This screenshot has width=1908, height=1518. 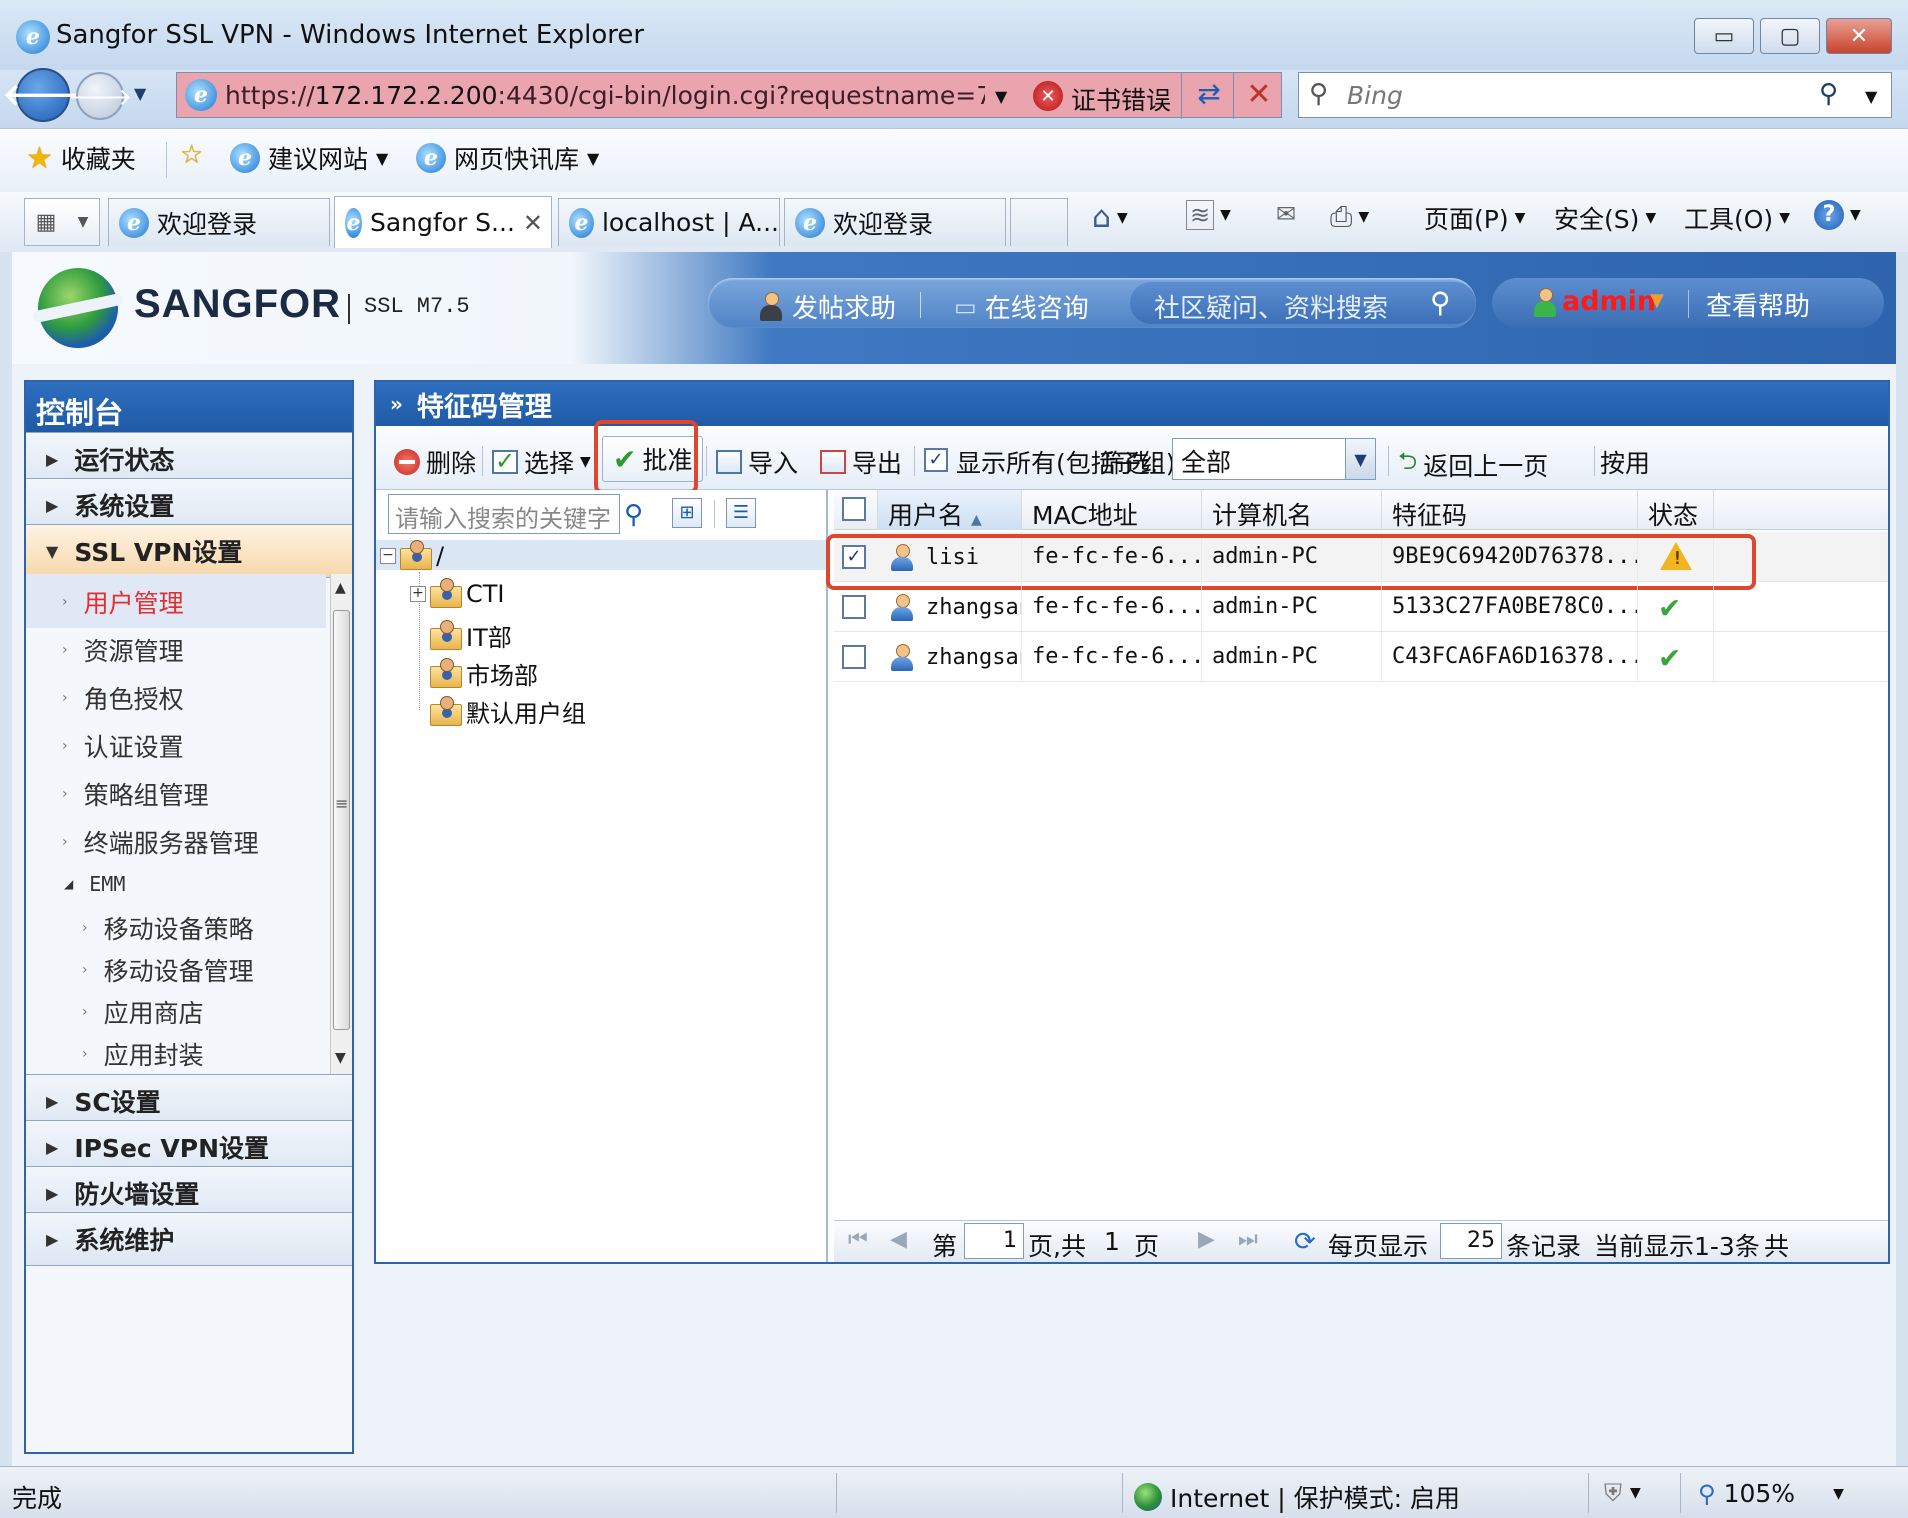 I want to click on page-number-input: 1, so click(x=994, y=1241).